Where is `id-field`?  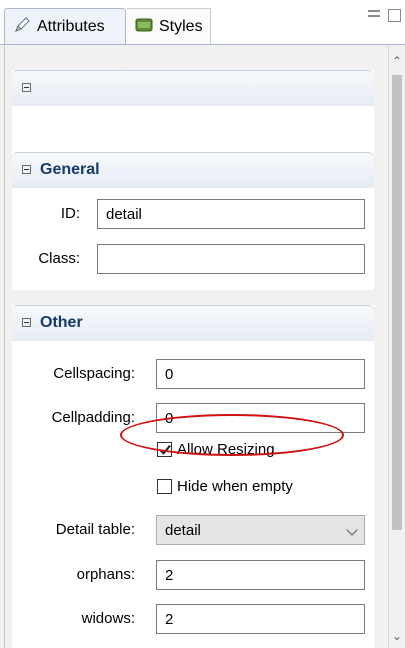
id-field is located at coordinates (231, 214).